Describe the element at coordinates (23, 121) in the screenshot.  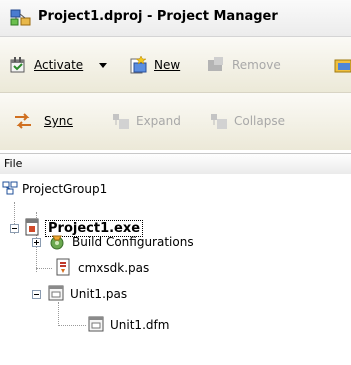
I see `sync-icon` at that location.